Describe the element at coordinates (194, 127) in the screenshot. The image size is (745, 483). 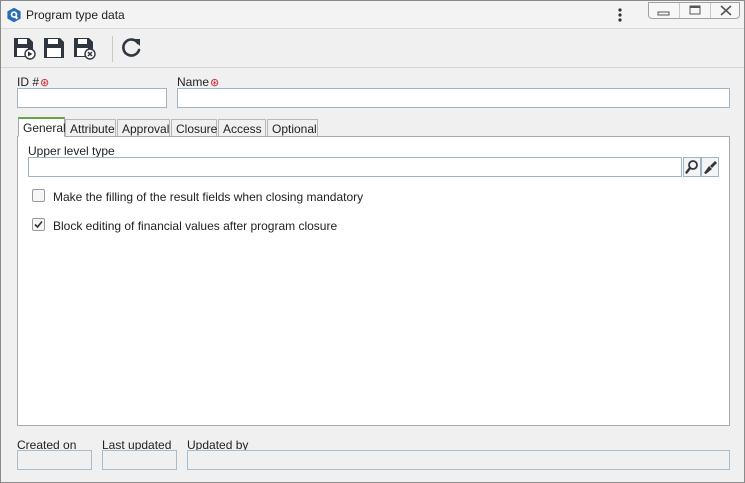
I see `tab-closure: Closure` at that location.